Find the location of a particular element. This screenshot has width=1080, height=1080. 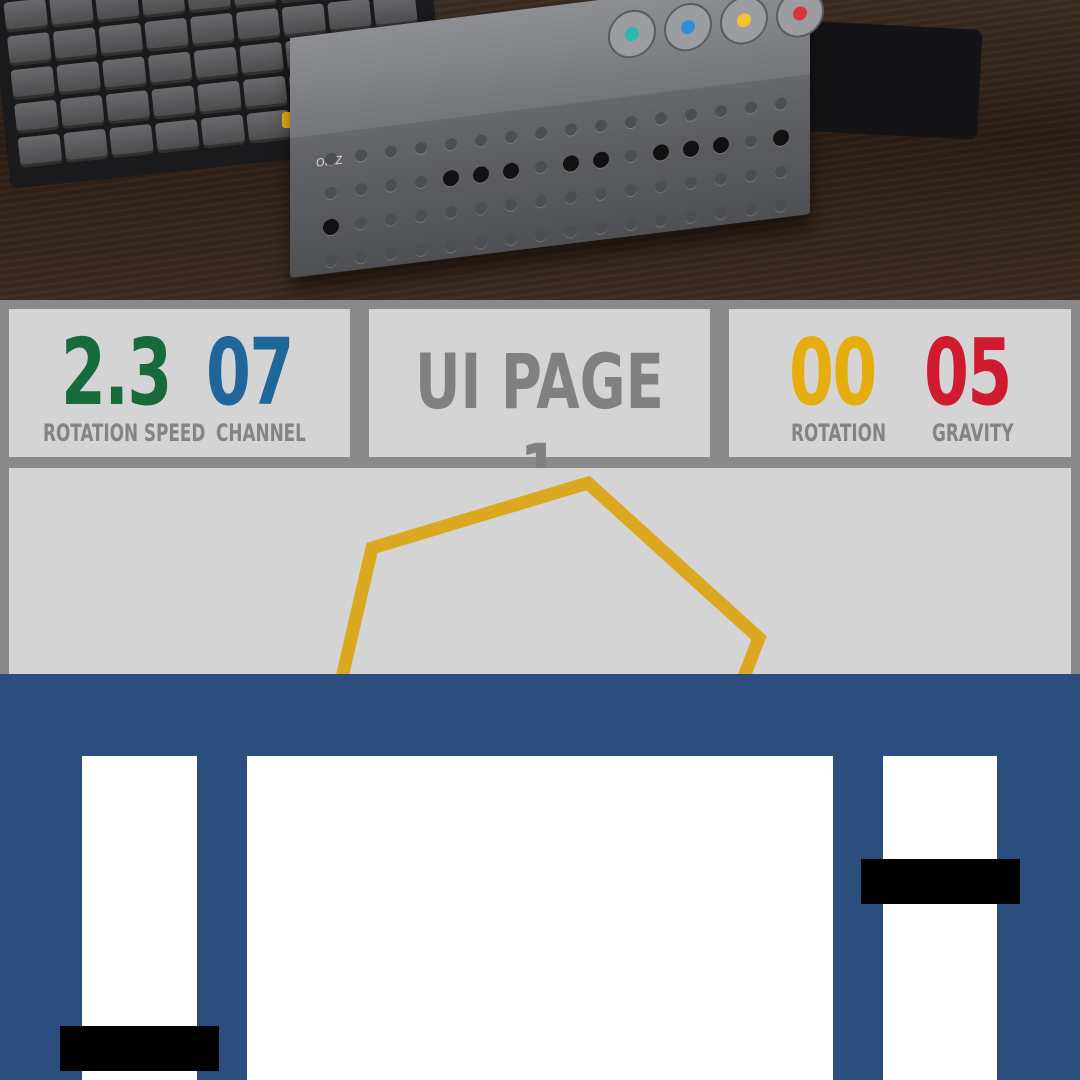

right-slider-handle is located at coordinates (940, 881).